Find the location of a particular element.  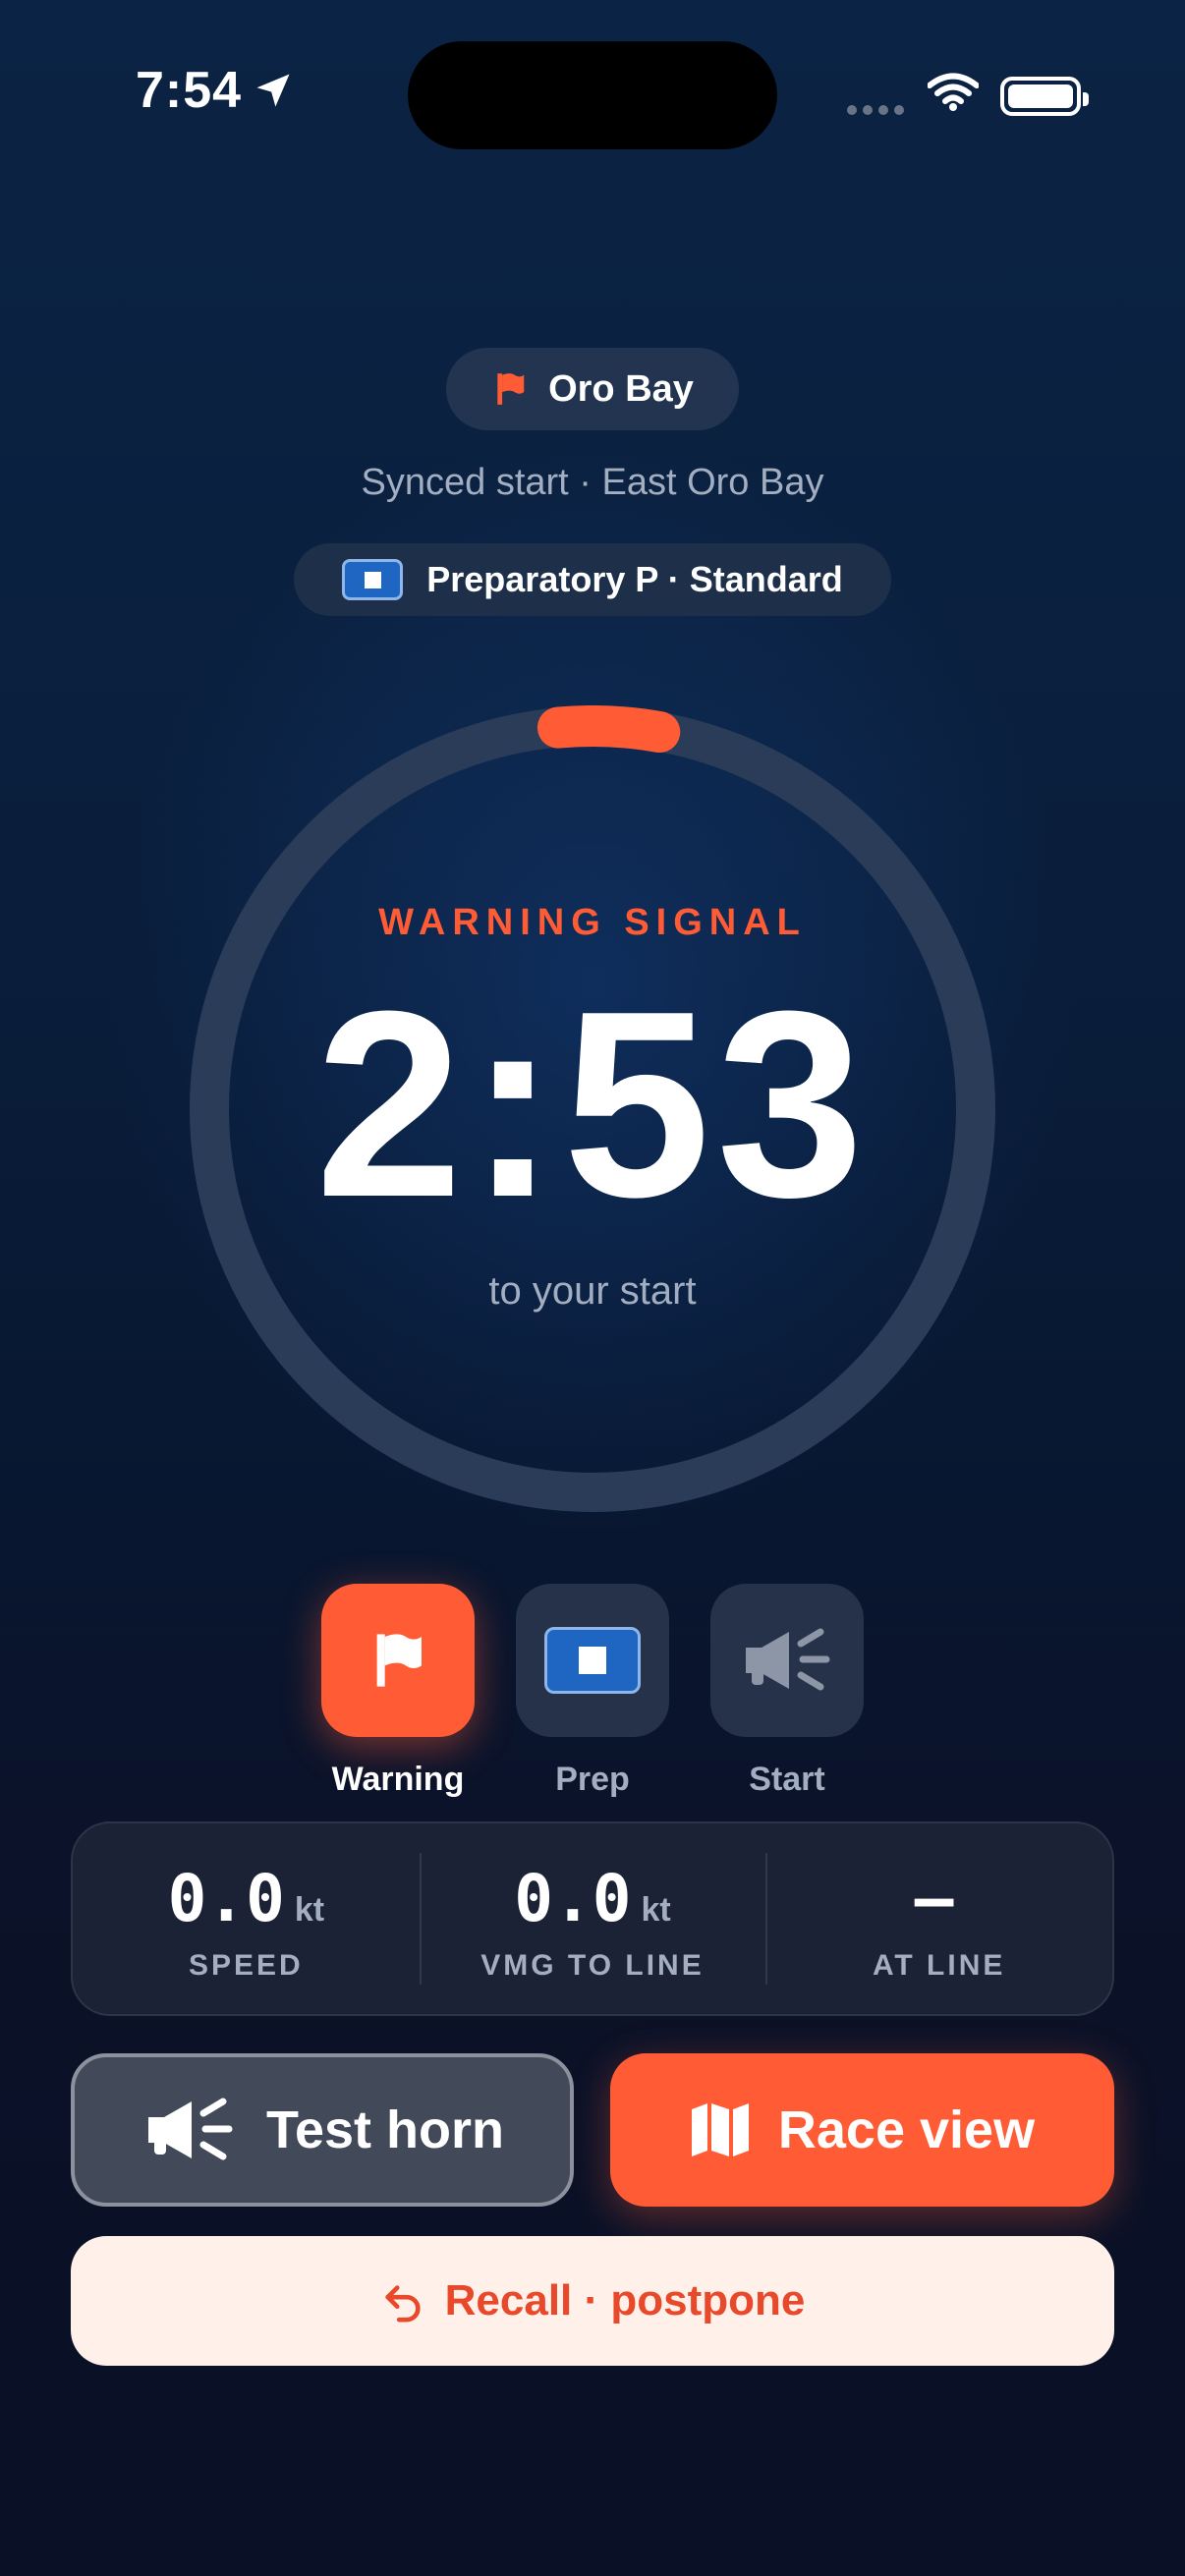

step-start-tile is located at coordinates (787, 1660).